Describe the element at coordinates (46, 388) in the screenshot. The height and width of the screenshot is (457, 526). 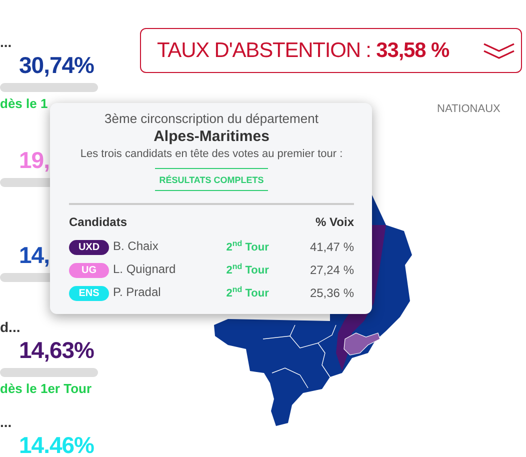
I see `qualified-note: dès le 1er Tour` at that location.